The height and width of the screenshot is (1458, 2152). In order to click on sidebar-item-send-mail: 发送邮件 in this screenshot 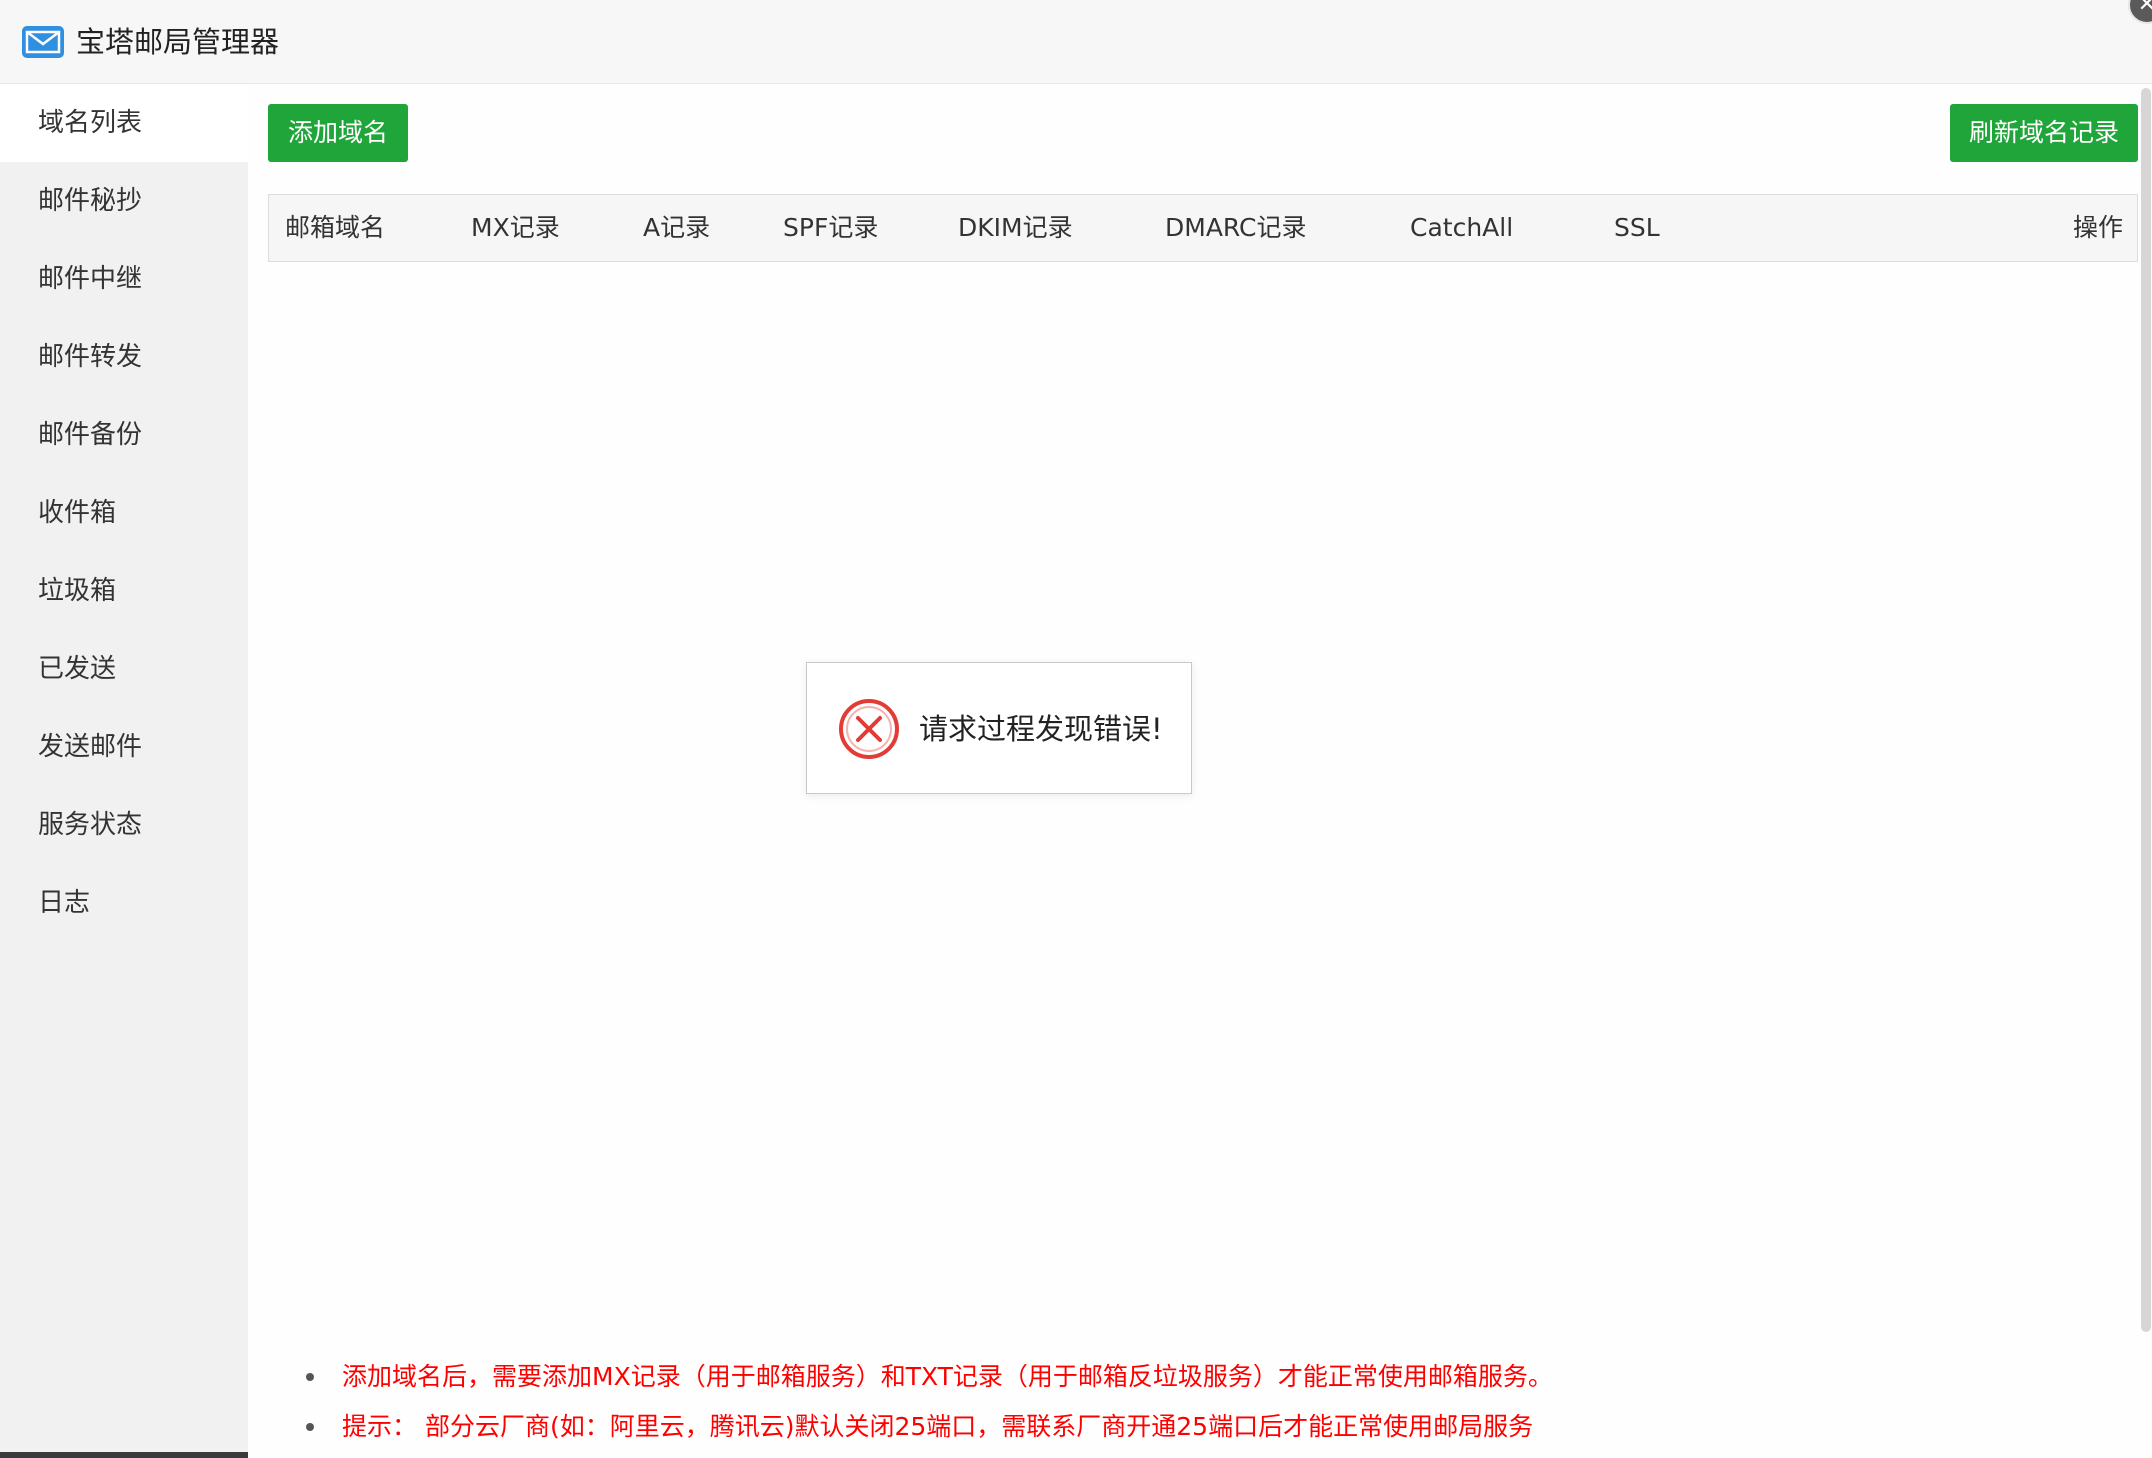, I will do `click(124, 747)`.